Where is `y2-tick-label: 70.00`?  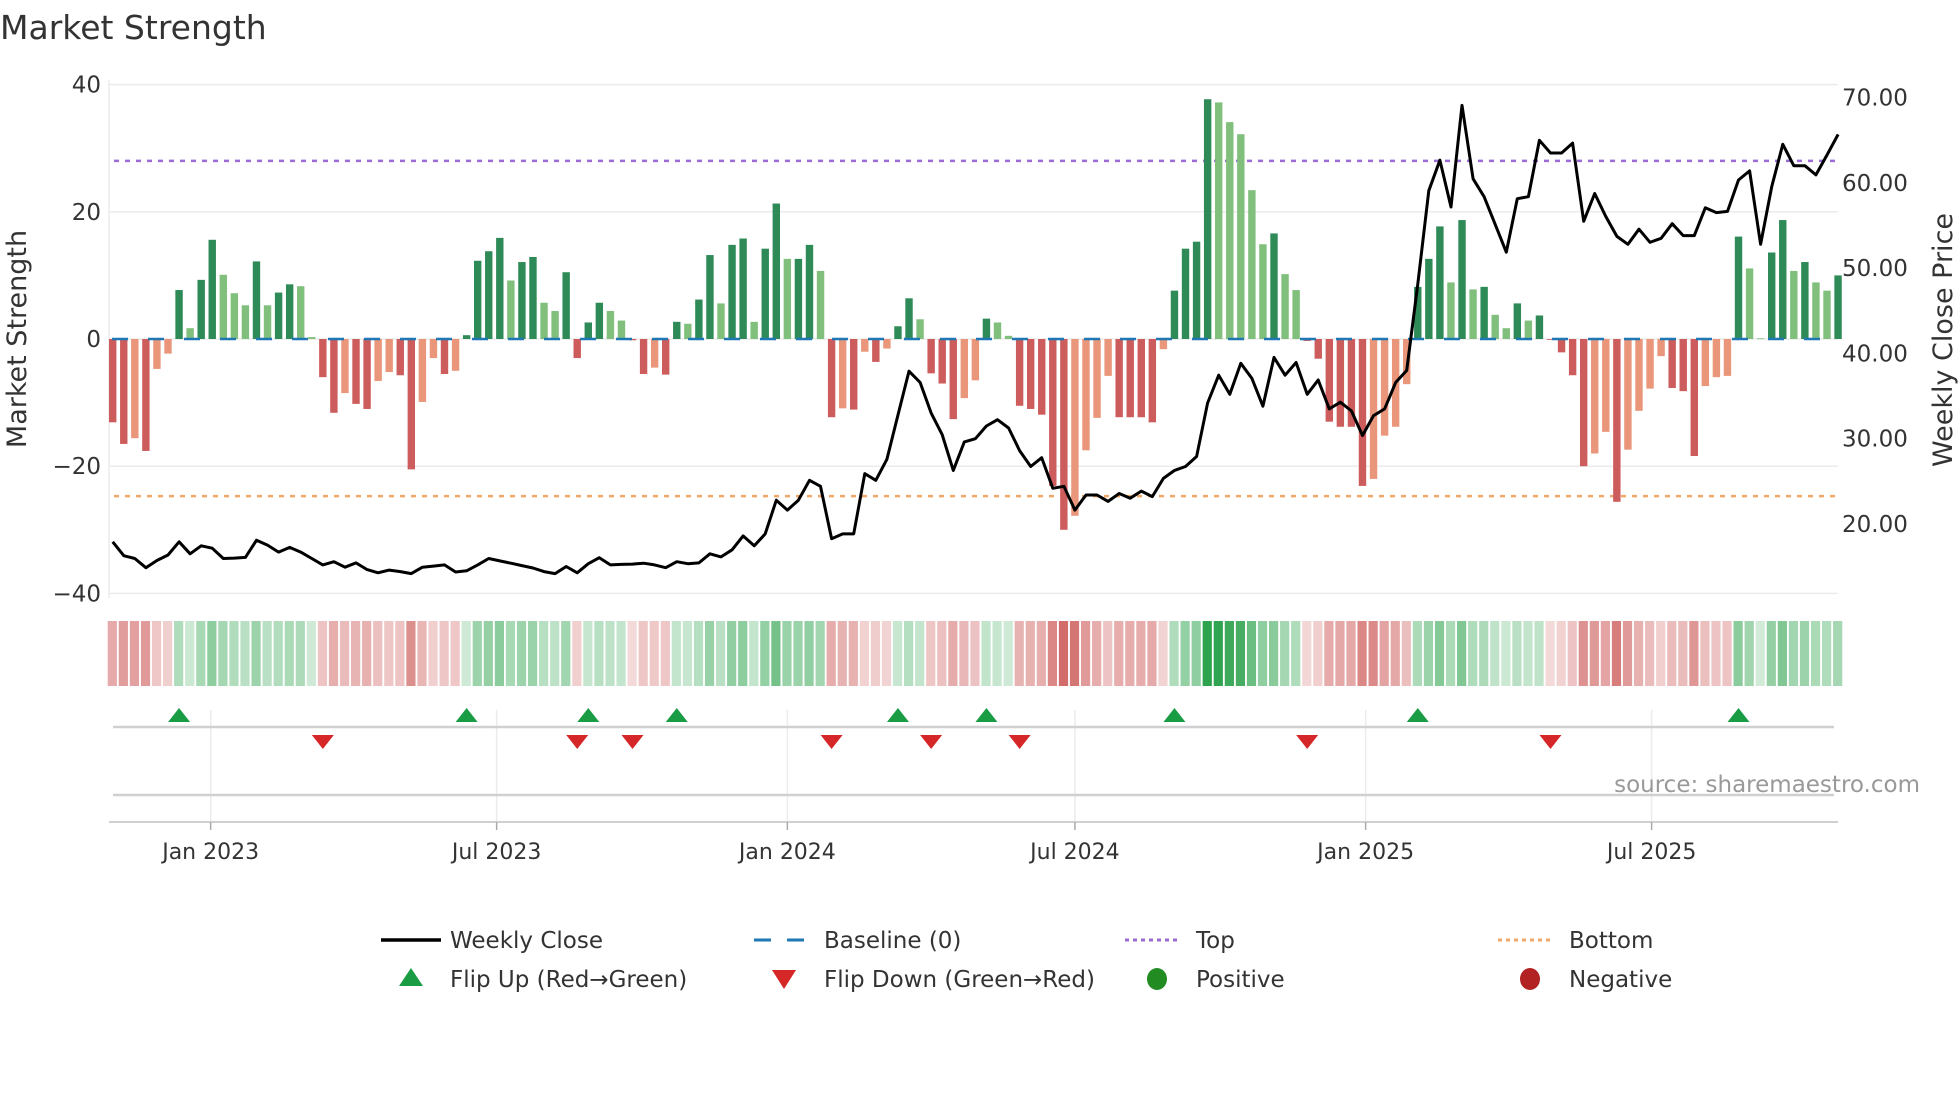 y2-tick-label: 70.00 is located at coordinates (1875, 99).